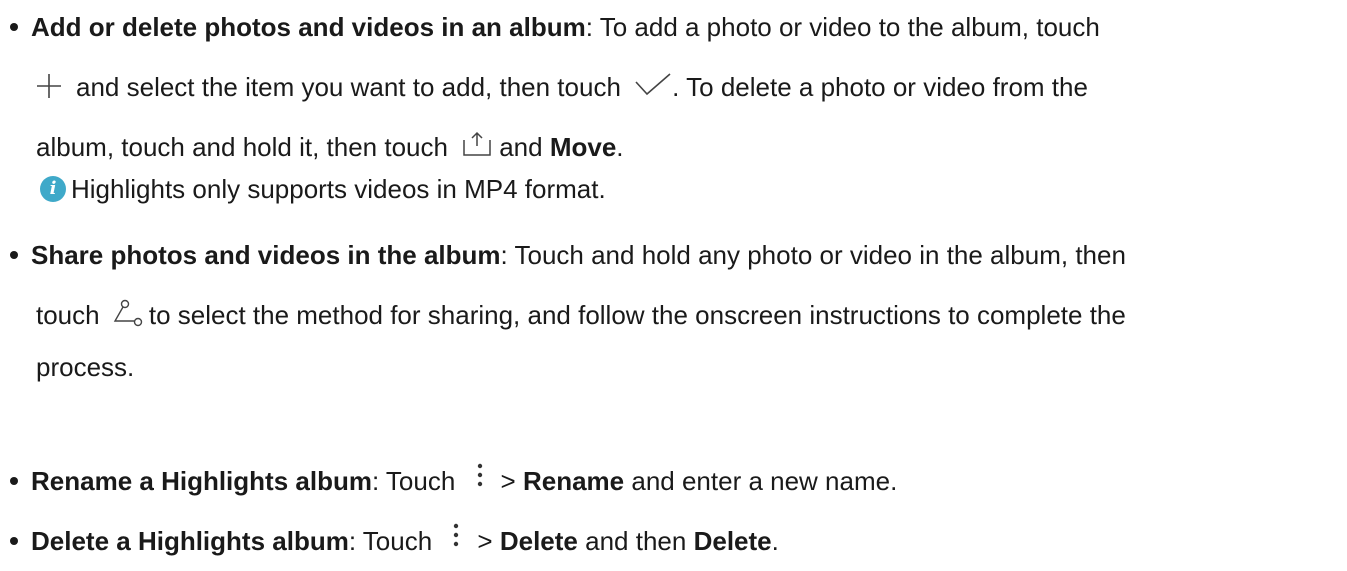  I want to click on list-item-continuation: process., so click(85, 370).